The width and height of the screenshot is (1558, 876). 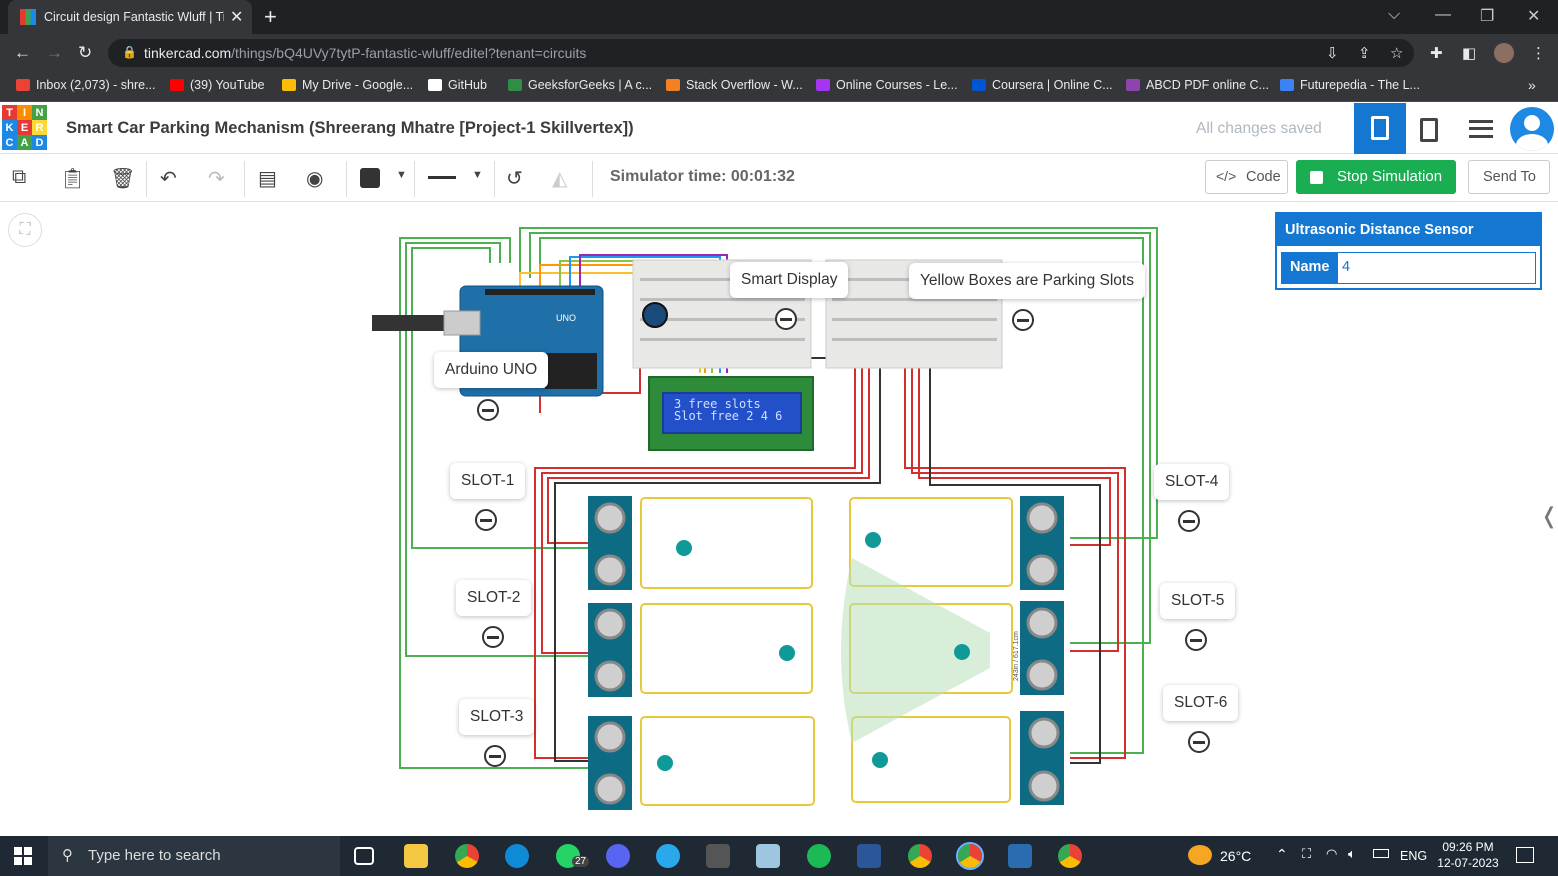 I want to click on battery-icon, so click(x=1381, y=853).